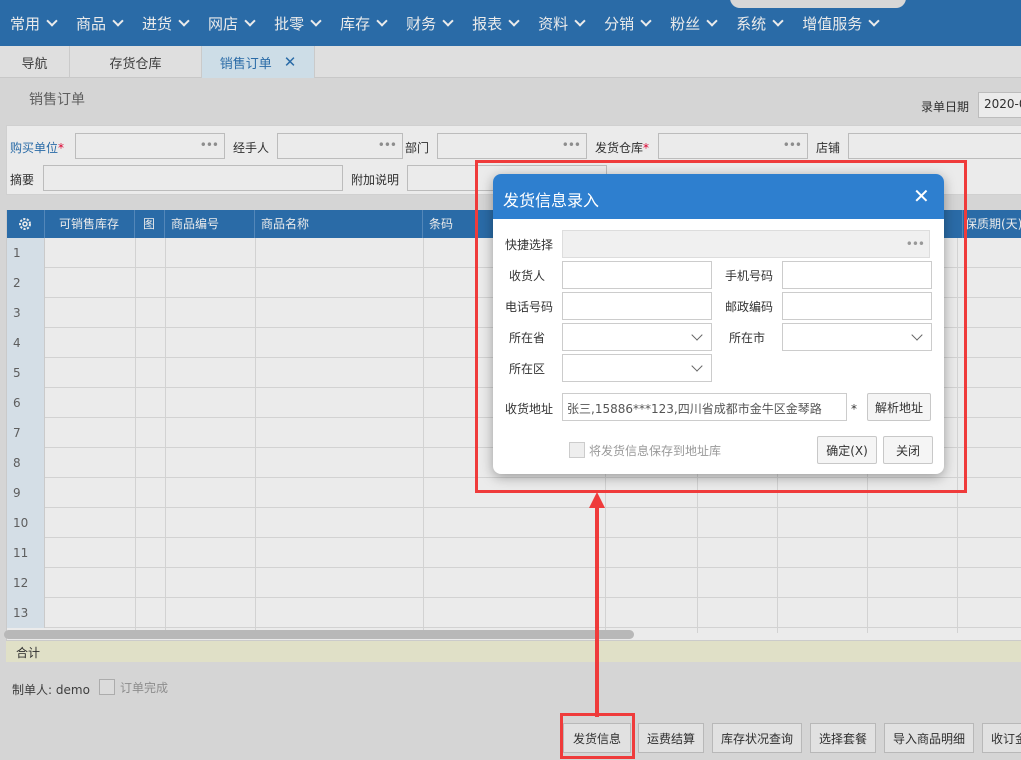  What do you see at coordinates (597, 736) in the screenshot?
I see `annotation-box-button` at bounding box center [597, 736].